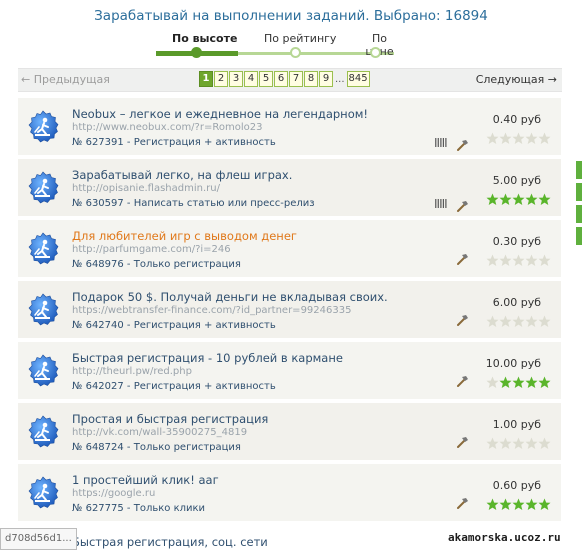 The image size is (582, 550). Describe the element at coordinates (295, 52) in the screenshot. I see `sort-dot-rating` at that location.